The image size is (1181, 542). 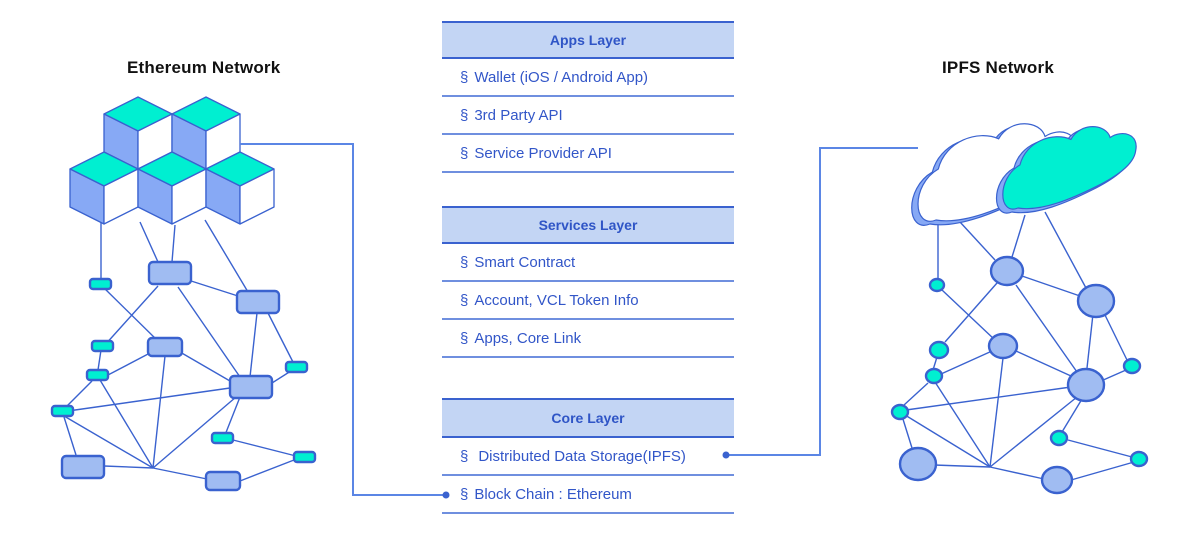 What do you see at coordinates (553, 494) in the screenshot?
I see `item-label: Block Chain : Ethereum` at bounding box center [553, 494].